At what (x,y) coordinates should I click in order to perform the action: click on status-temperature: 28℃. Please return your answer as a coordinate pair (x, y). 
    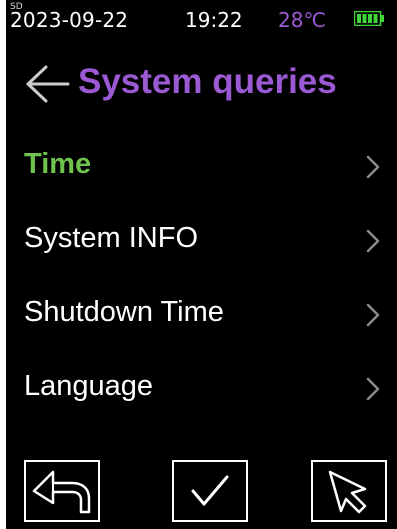
    Looking at the image, I should click on (302, 20).